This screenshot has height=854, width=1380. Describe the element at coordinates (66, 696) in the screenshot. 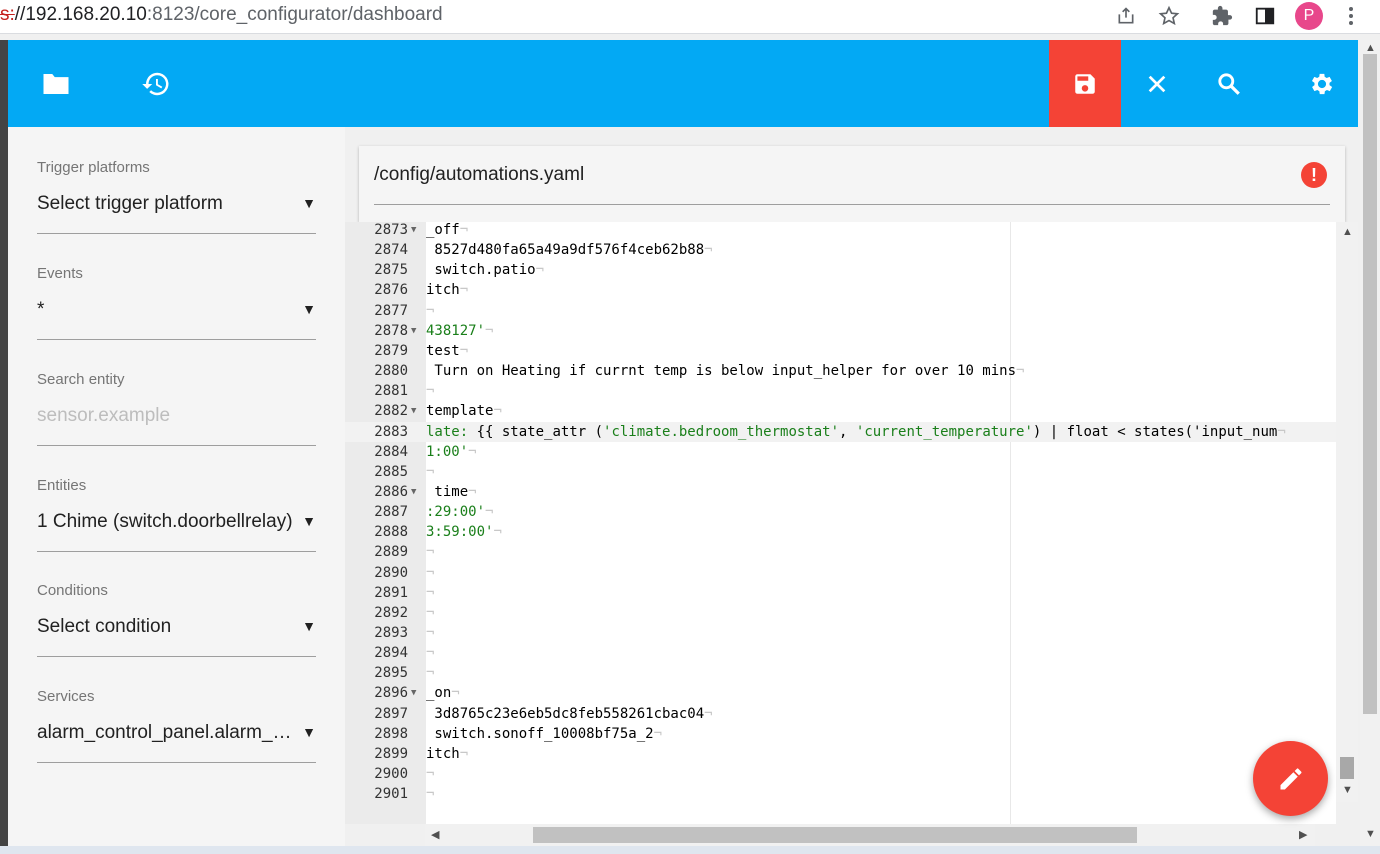

I see `field-label: Services` at that location.